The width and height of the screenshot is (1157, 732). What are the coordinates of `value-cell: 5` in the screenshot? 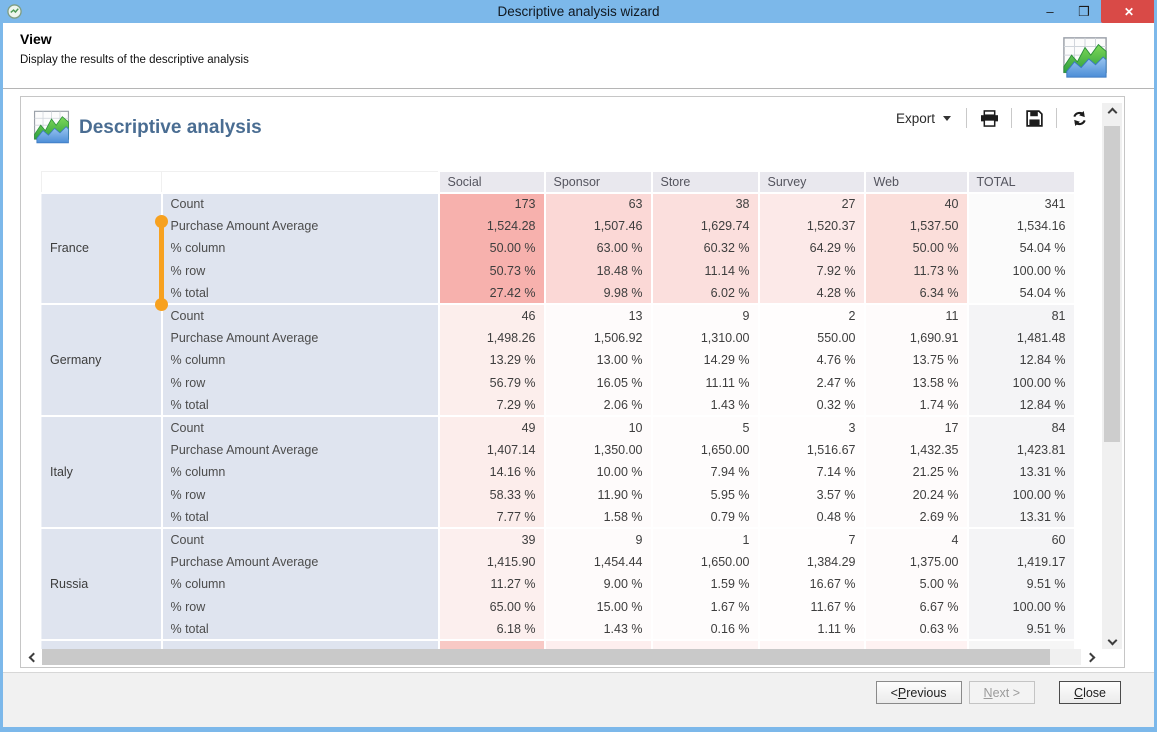 It's located at (704, 427).